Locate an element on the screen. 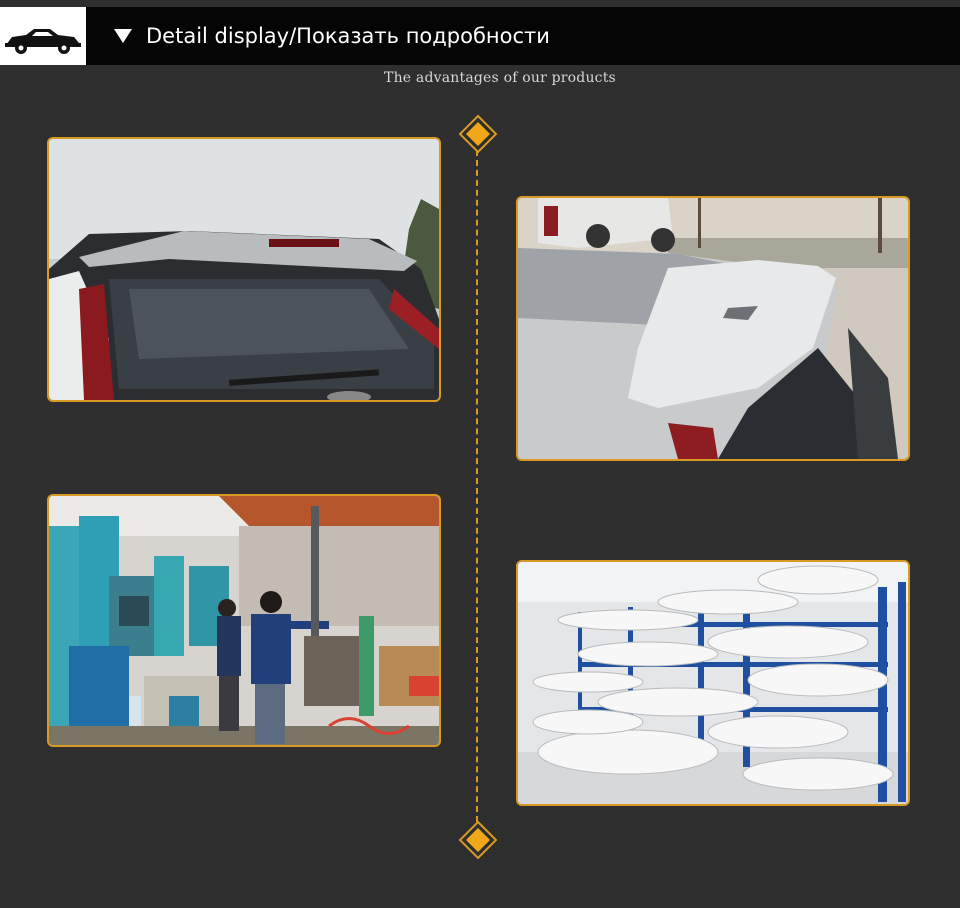  header-title: Detail display/Показать подробности is located at coordinates (348, 36).